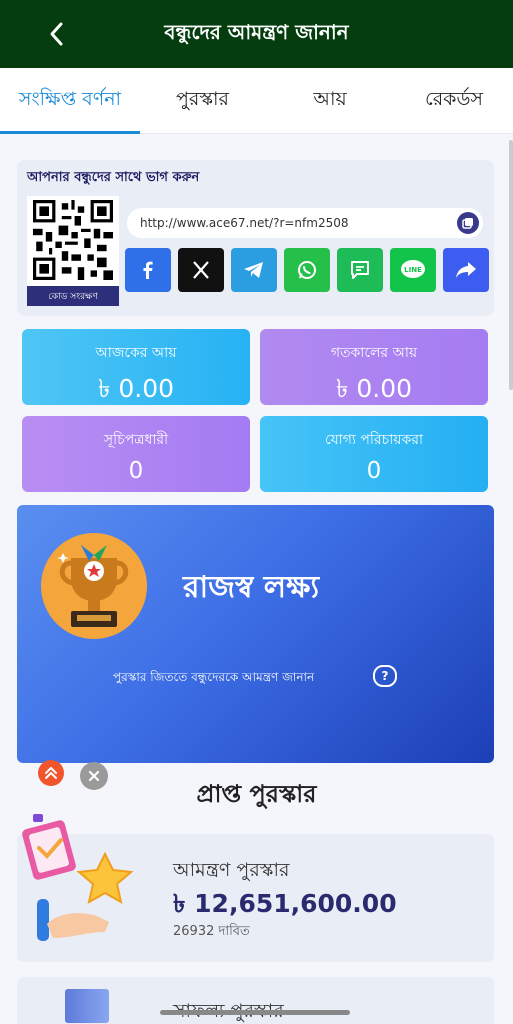 The width and height of the screenshot is (513, 1024). What do you see at coordinates (374, 388) in the screenshot?
I see `yesterday-income-value: ৳ 0.00` at bounding box center [374, 388].